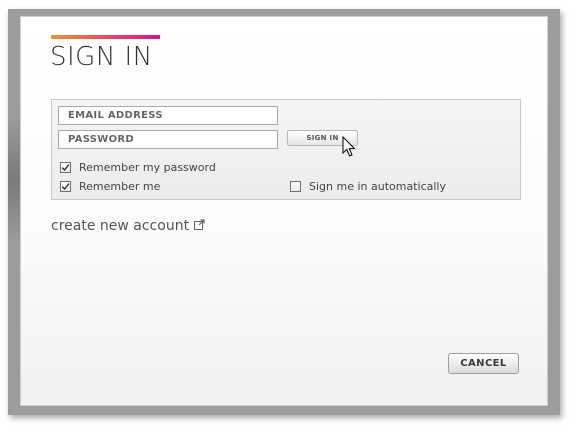  I want to click on dialog-title: SIGN IN, so click(101, 57).